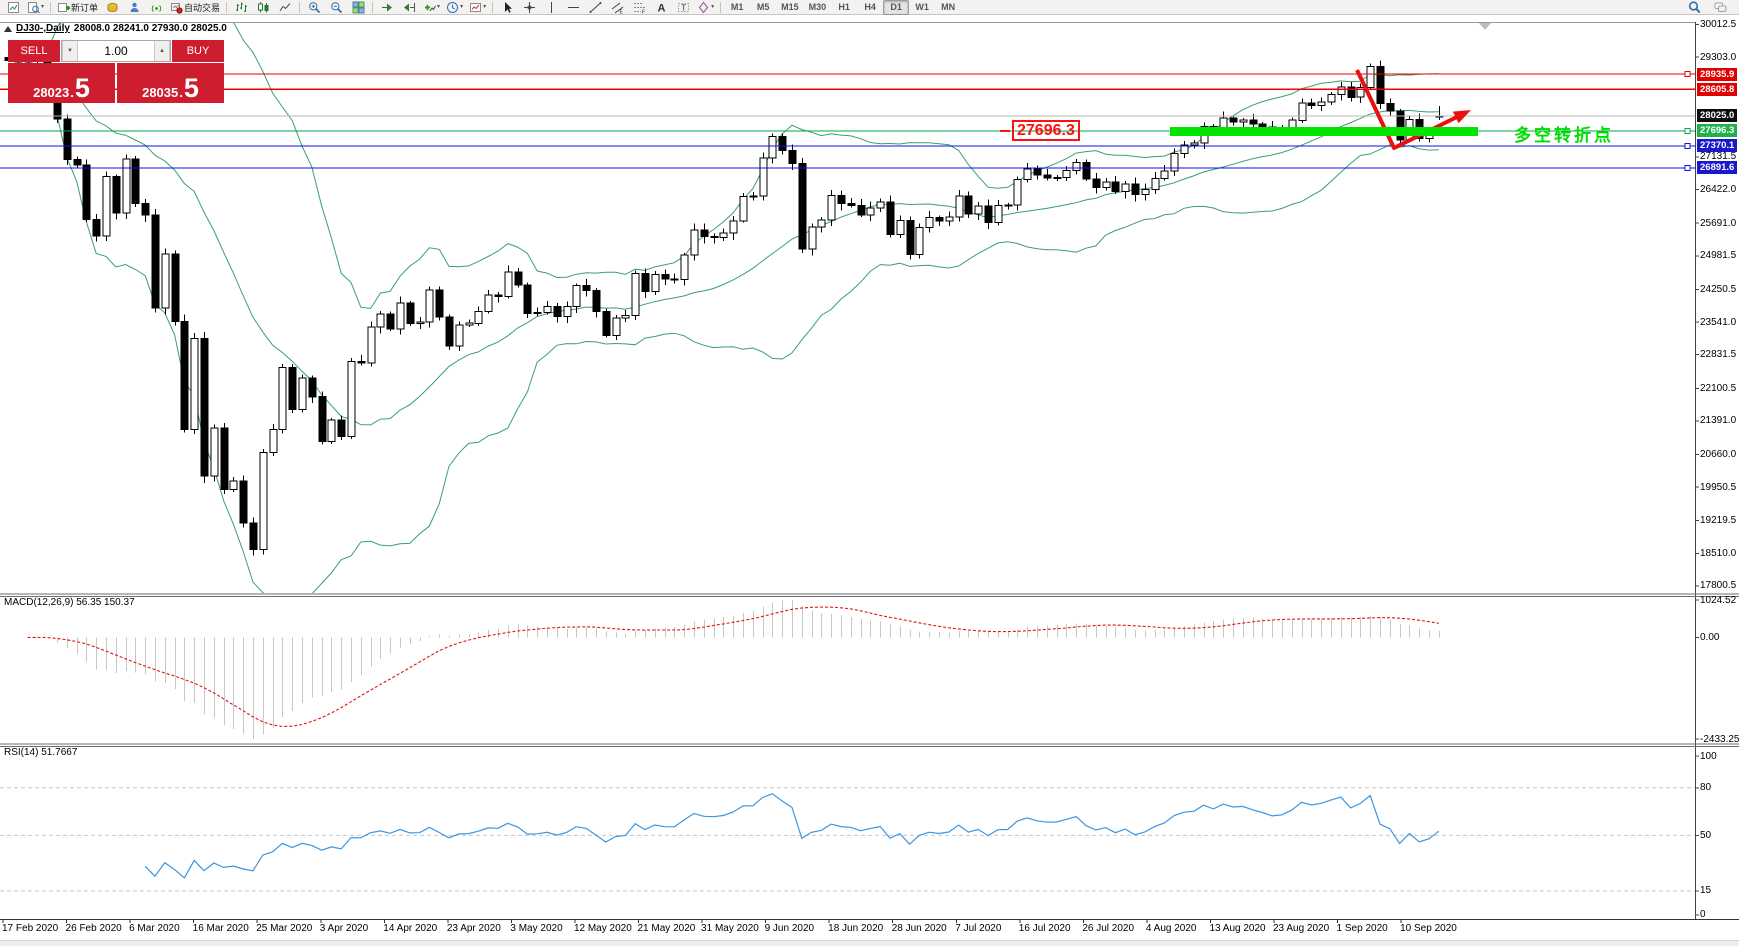 Image resolution: width=1739 pixels, height=946 pixels. What do you see at coordinates (454, 7) in the screenshot?
I see `periods-button: ▾` at bounding box center [454, 7].